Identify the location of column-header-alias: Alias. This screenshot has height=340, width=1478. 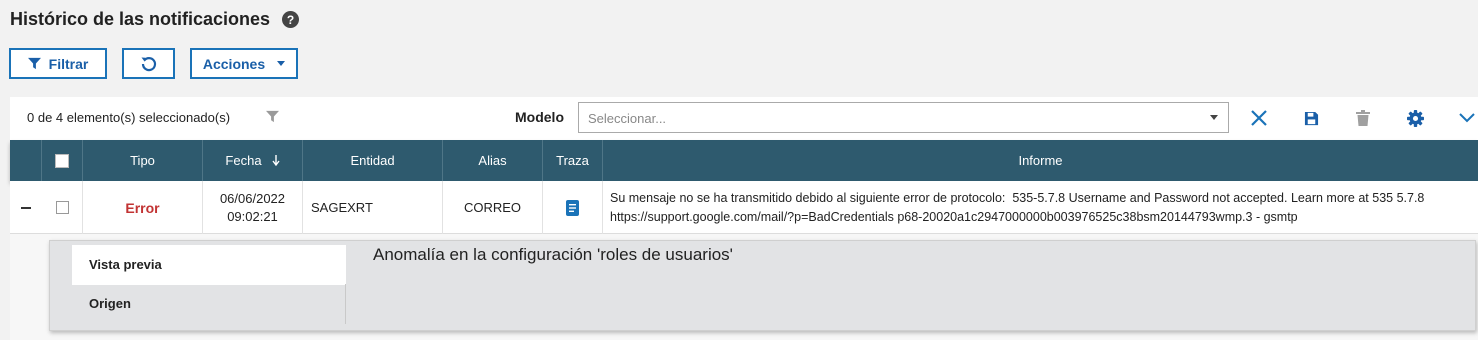
(493, 160).